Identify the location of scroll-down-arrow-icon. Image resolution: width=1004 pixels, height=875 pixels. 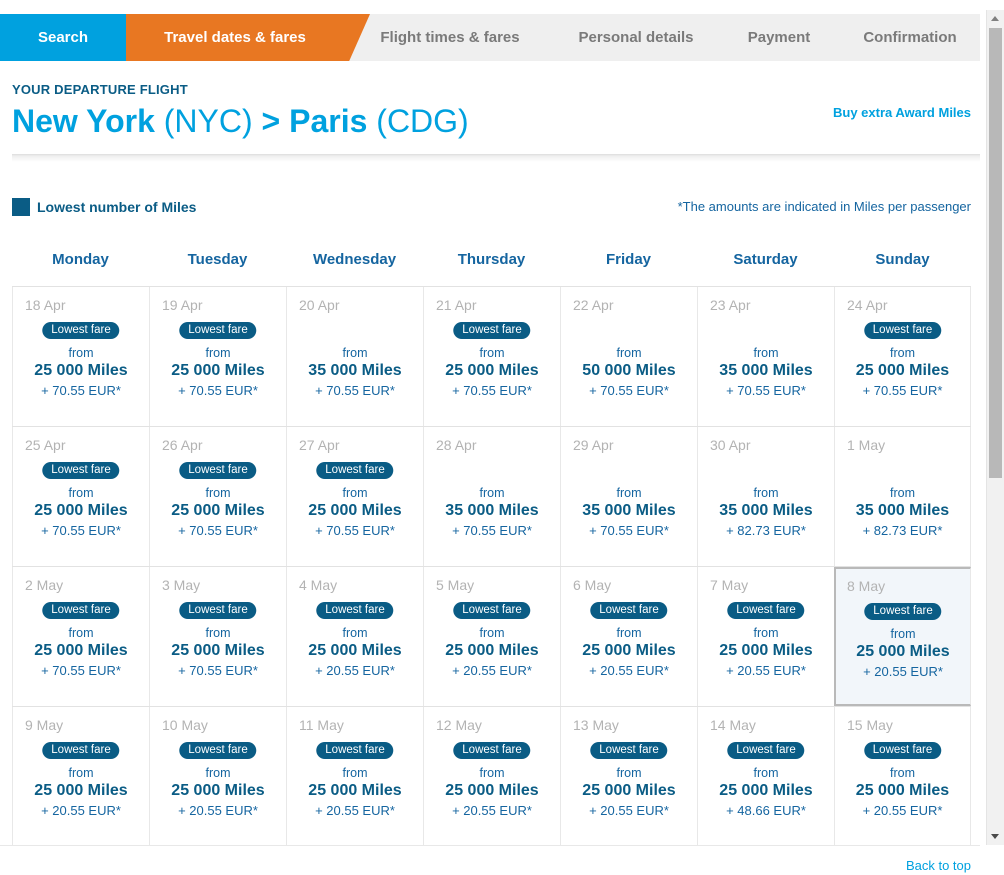
(995, 836).